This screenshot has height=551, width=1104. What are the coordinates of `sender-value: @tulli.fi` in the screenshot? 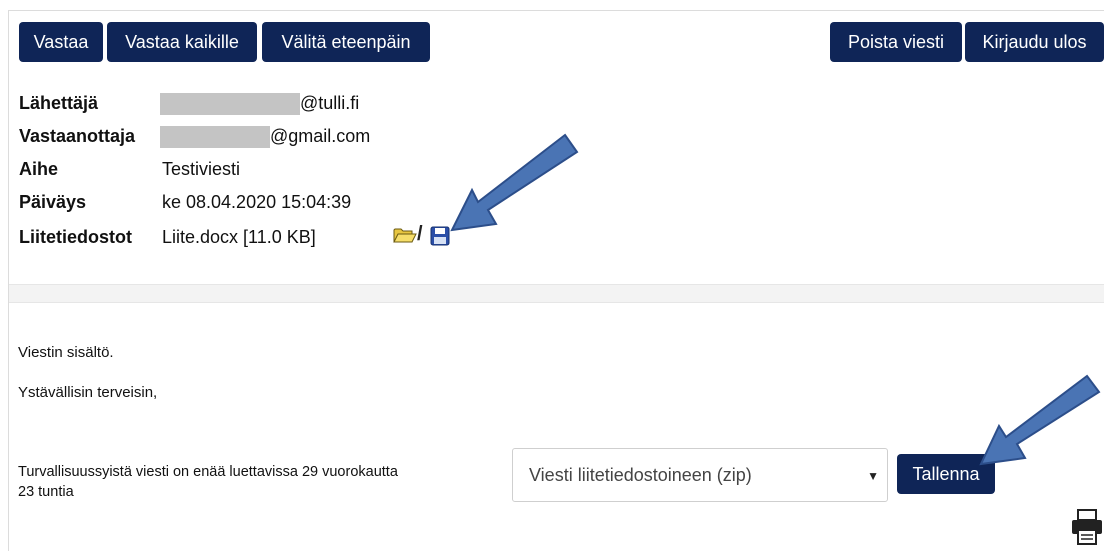 It's located at (260, 104).